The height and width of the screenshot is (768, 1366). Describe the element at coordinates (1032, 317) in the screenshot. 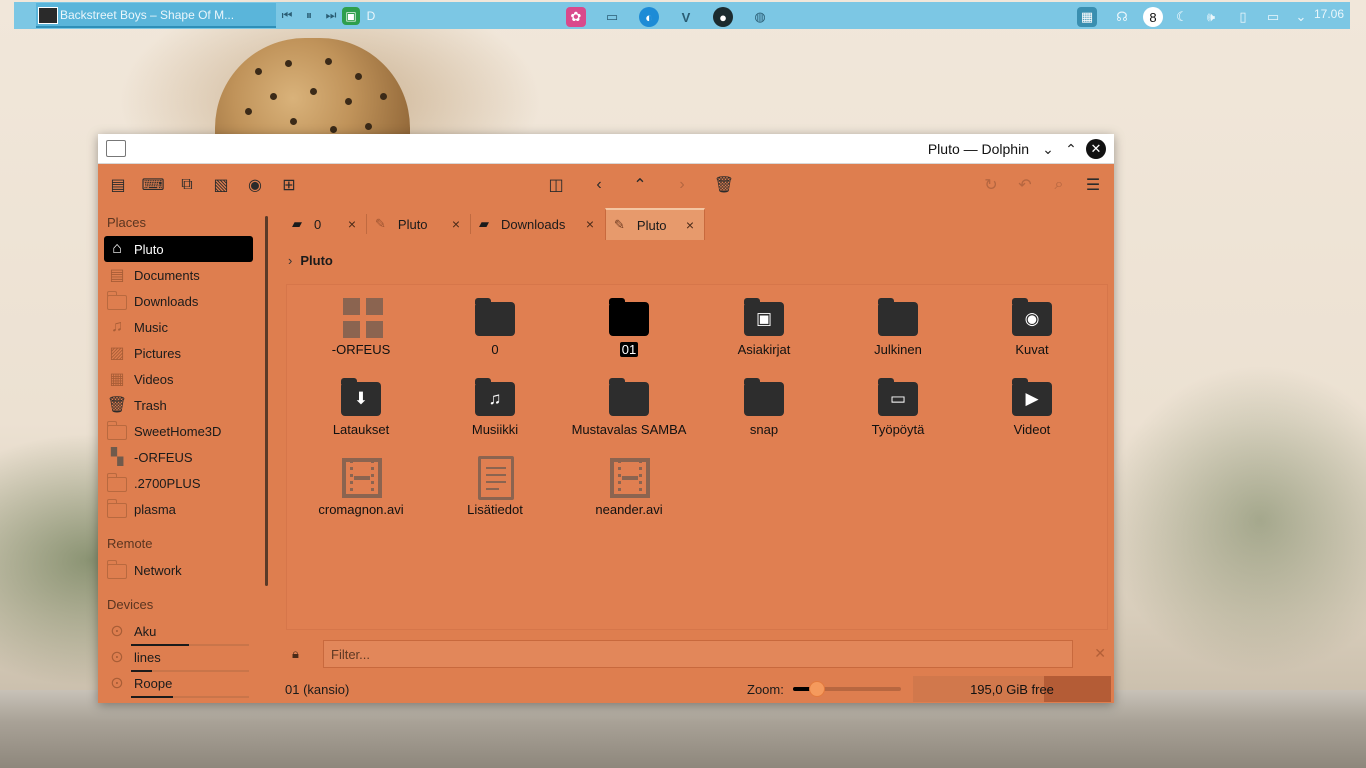

I see `folder-pictures-icon: ◉` at that location.